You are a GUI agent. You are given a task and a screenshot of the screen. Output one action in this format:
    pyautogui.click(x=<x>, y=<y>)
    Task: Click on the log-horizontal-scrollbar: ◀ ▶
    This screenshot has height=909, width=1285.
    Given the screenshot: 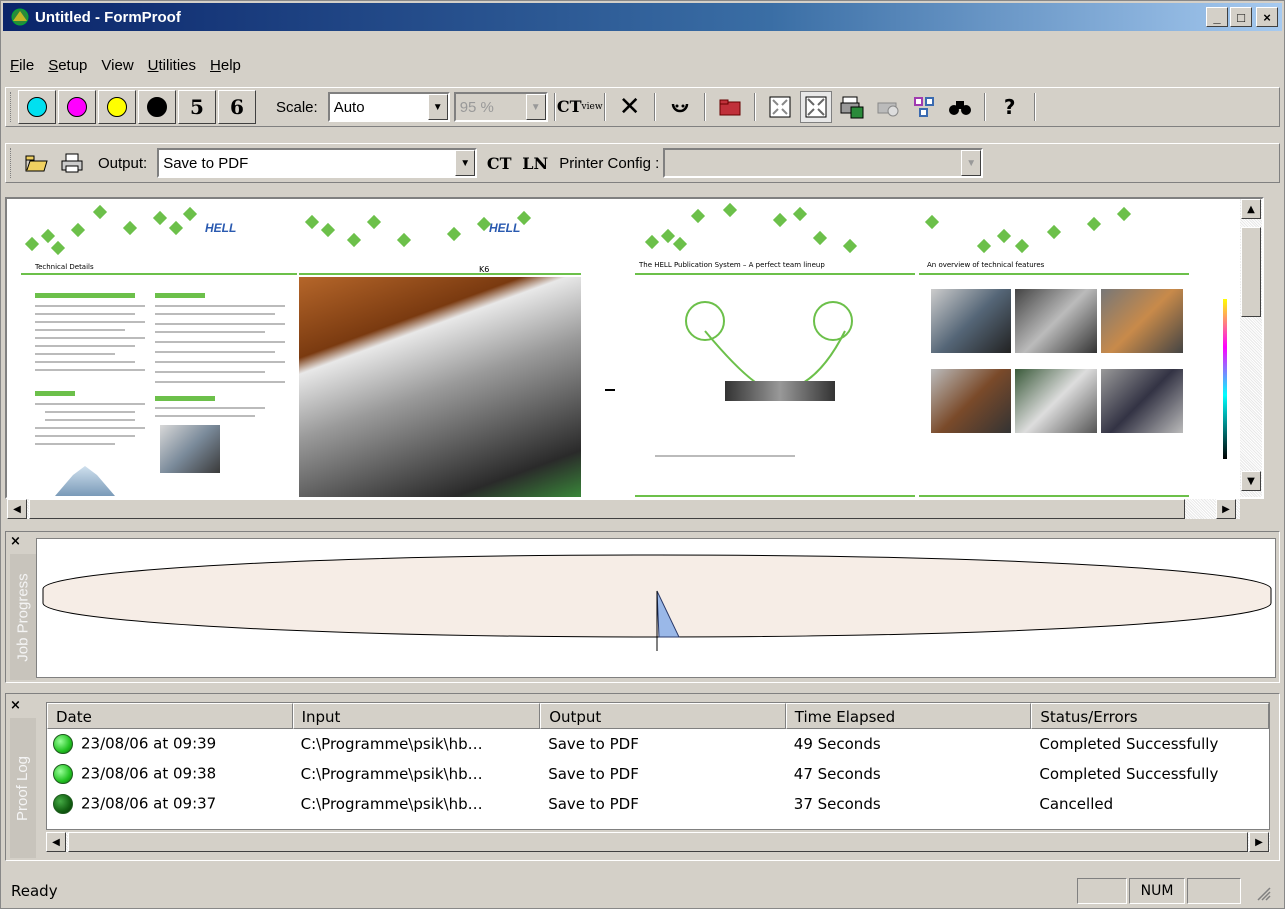 What is the action you would take?
    pyautogui.click(x=658, y=842)
    